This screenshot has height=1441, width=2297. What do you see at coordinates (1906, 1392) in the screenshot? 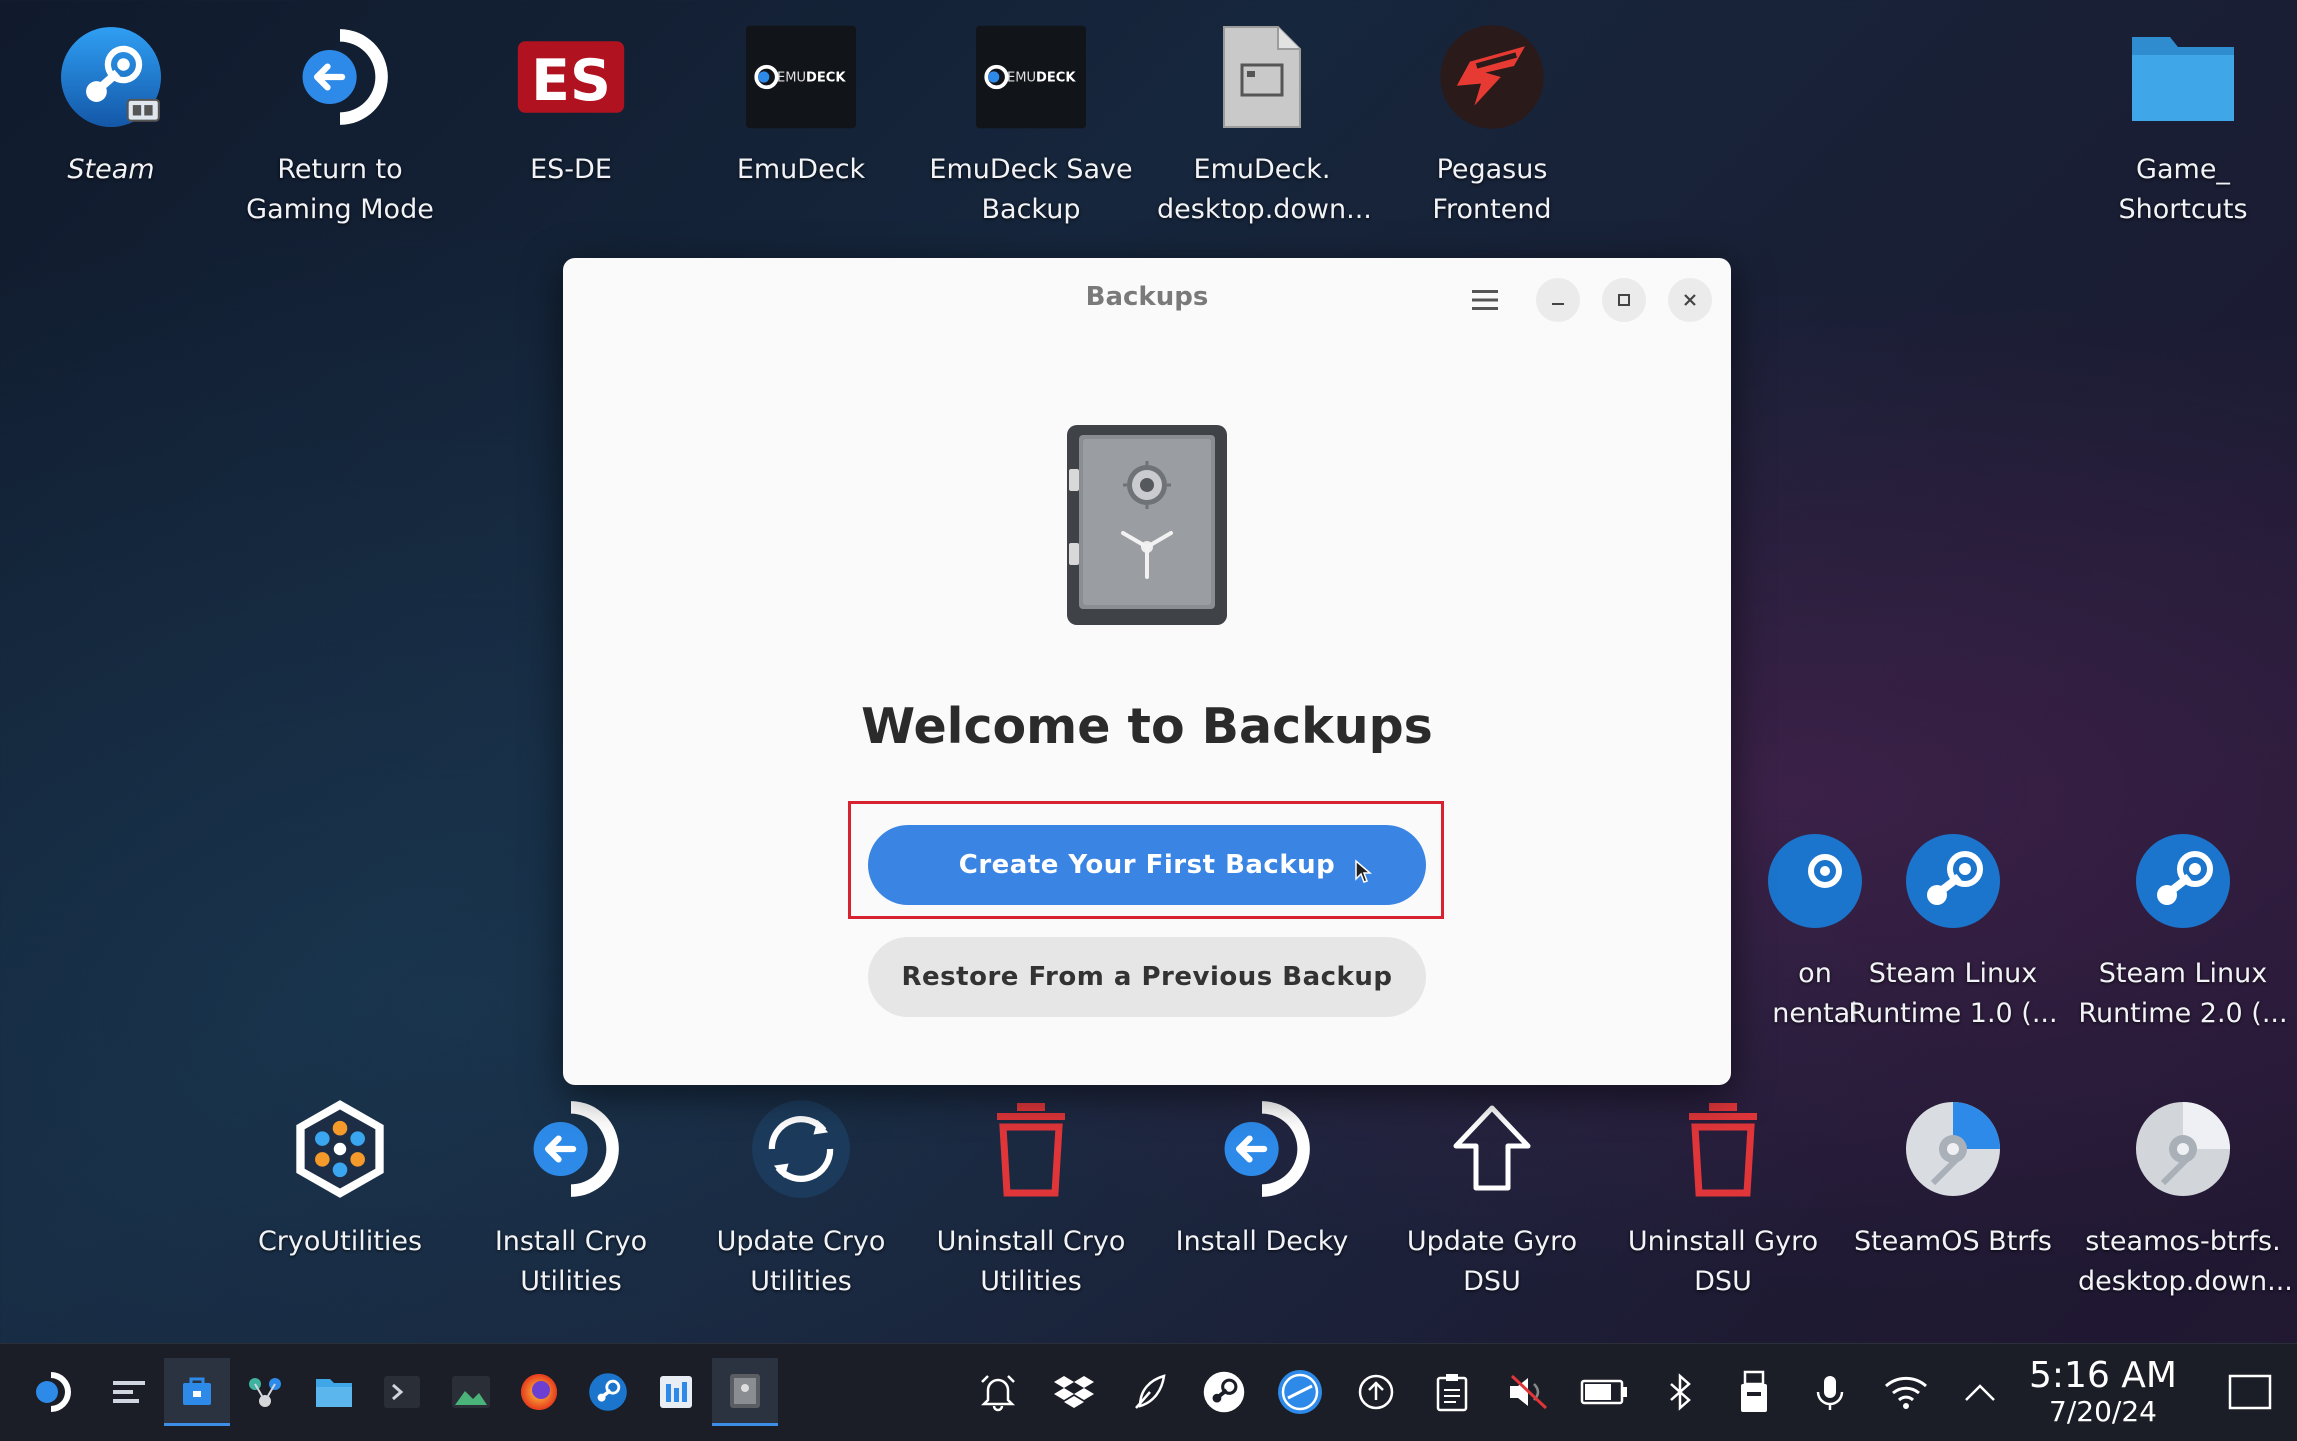
I see `wifi-icon` at bounding box center [1906, 1392].